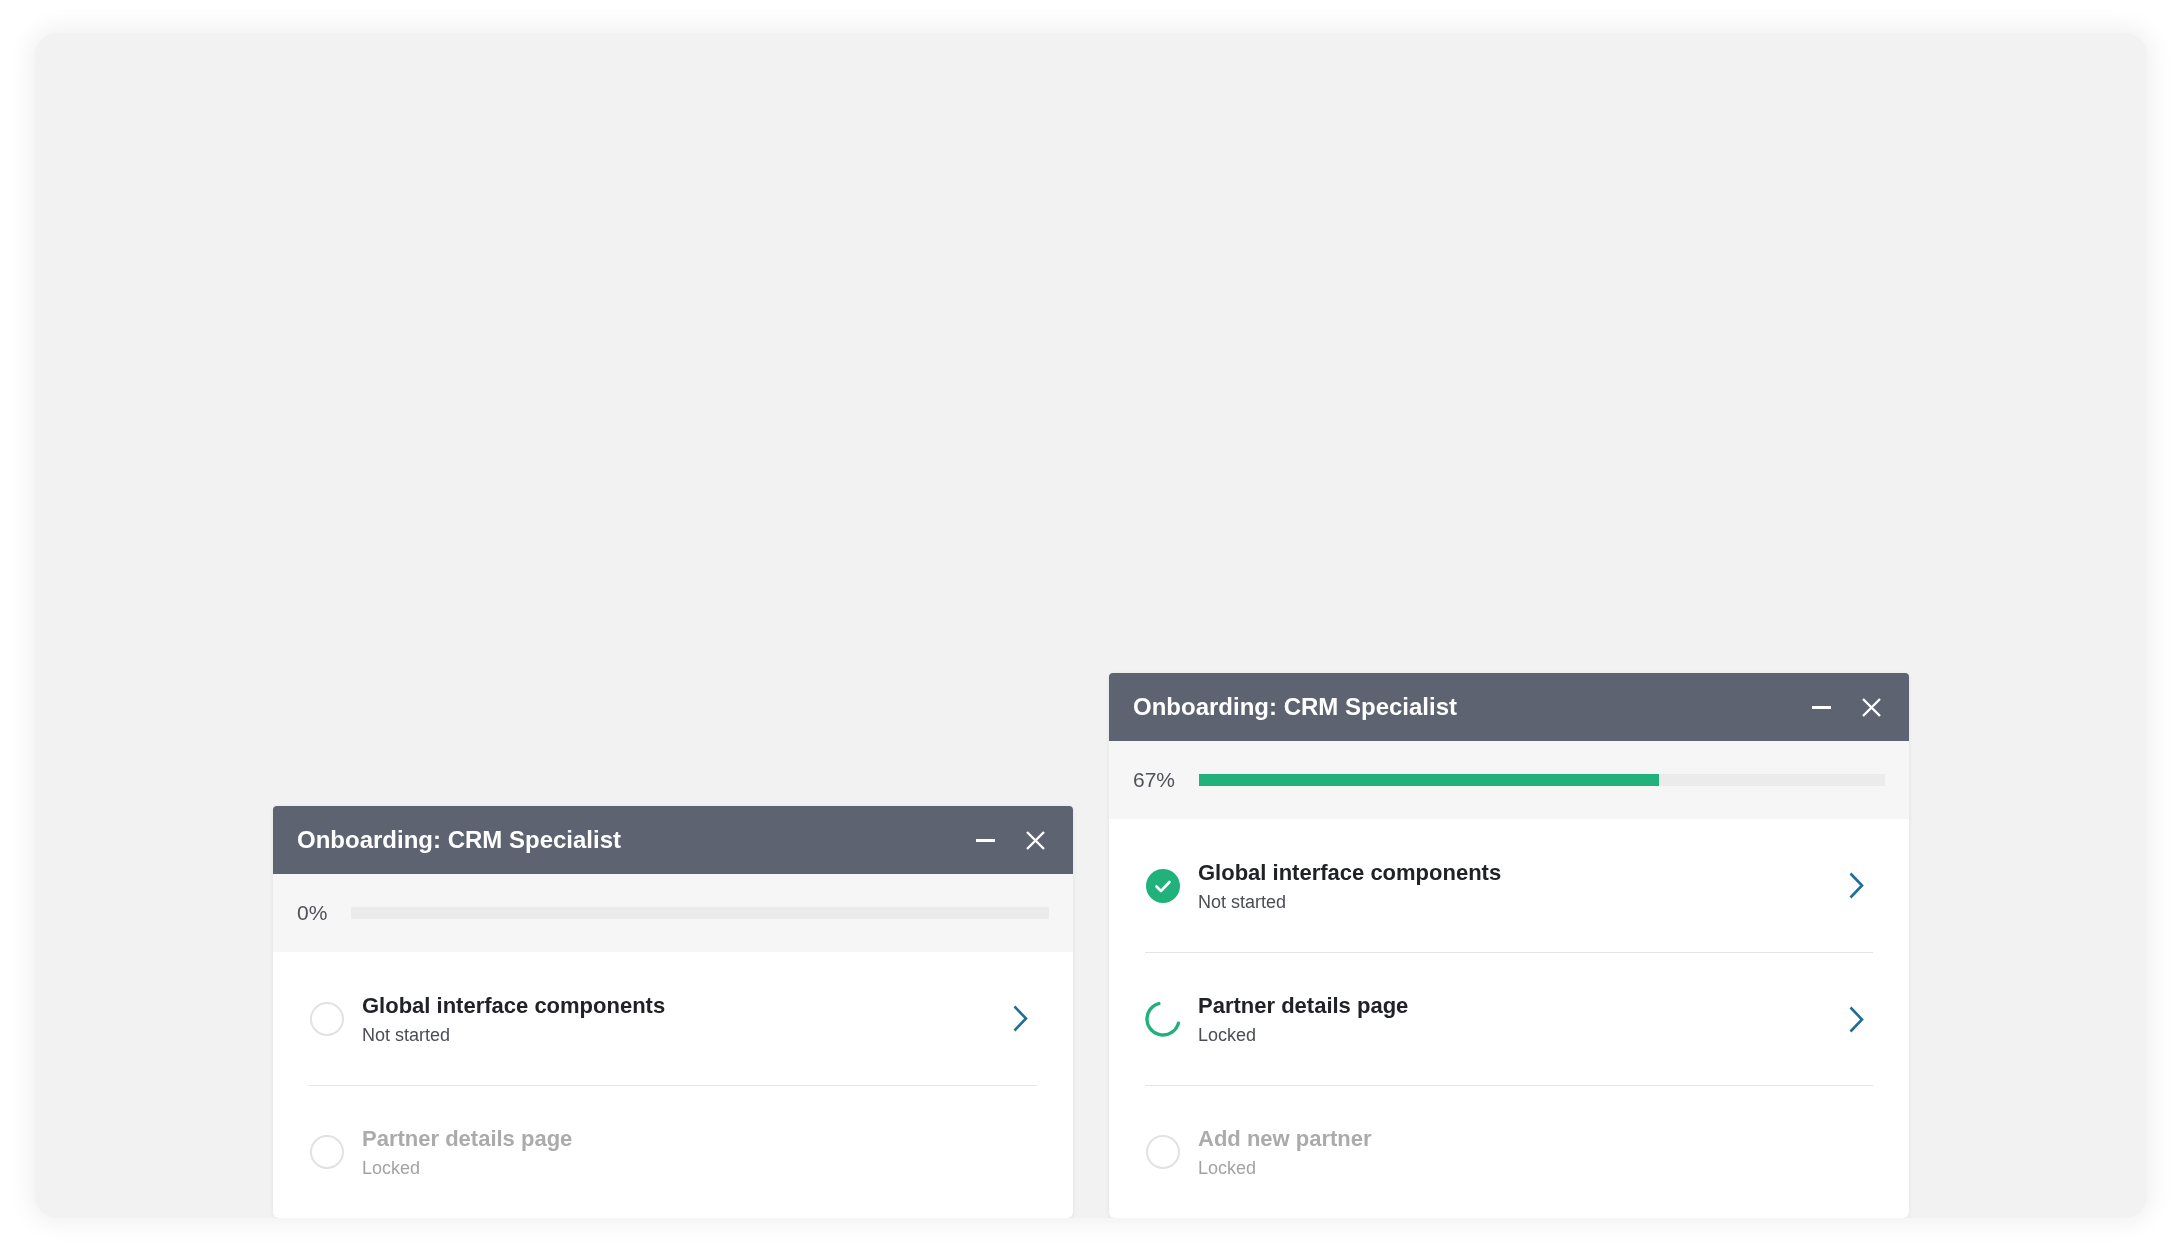 This screenshot has height=1254, width=2181. What do you see at coordinates (1163, 885) in the screenshot?
I see `check-circle-icon` at bounding box center [1163, 885].